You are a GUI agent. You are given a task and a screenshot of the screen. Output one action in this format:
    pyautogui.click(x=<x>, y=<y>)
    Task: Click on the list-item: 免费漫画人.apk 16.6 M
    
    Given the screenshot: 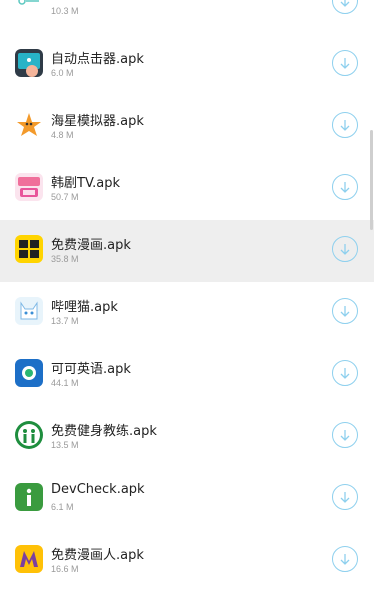 What is the action you would take?
    pyautogui.click(x=187, y=561)
    